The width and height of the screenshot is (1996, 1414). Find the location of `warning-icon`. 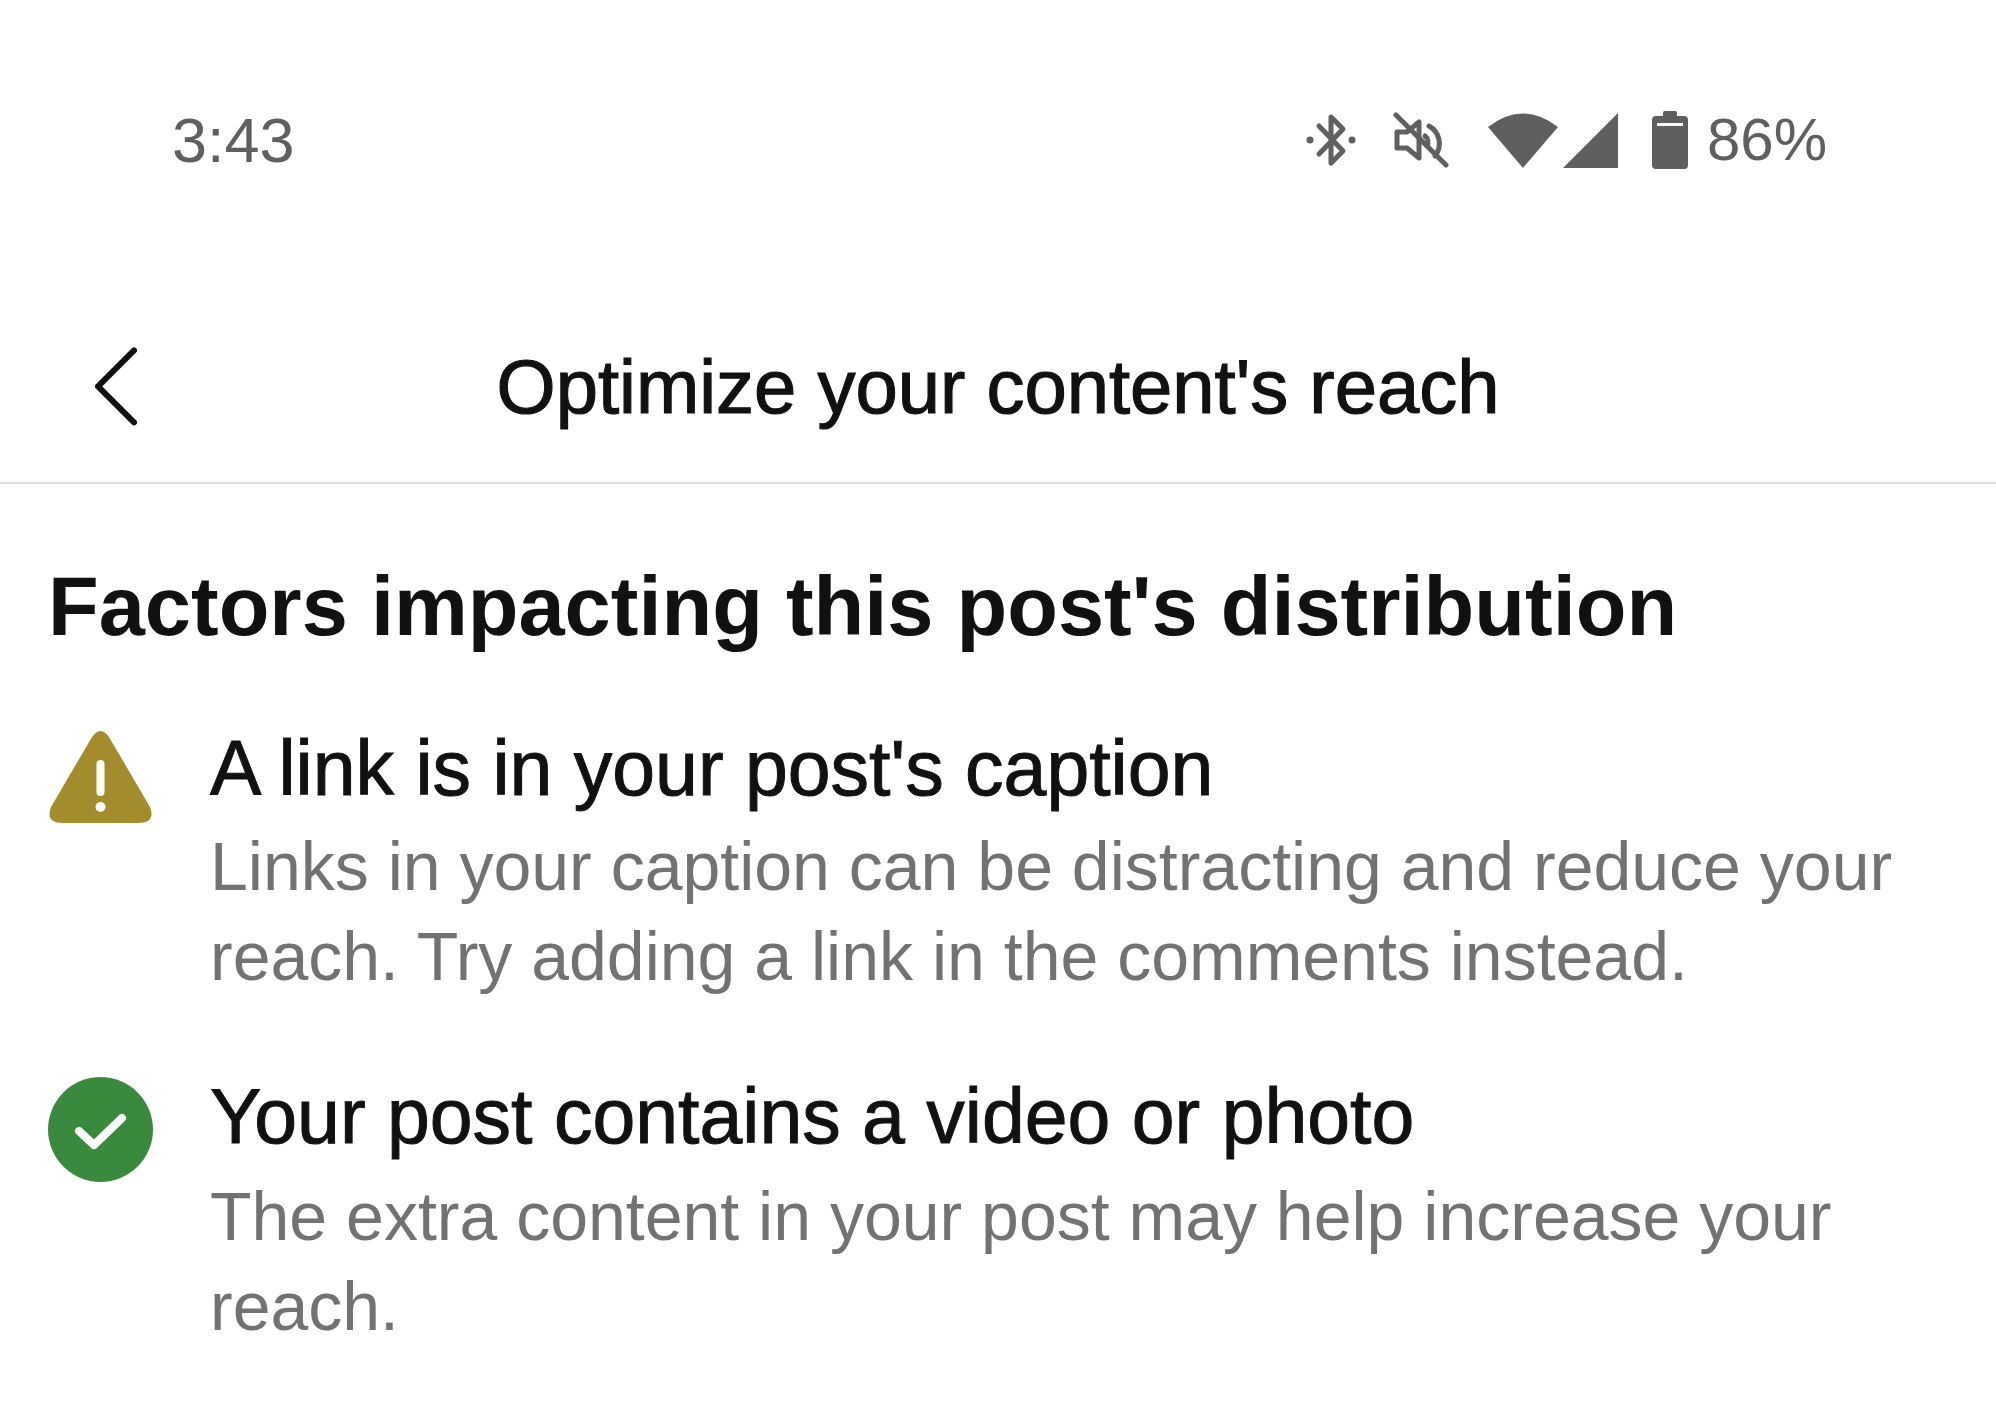

warning-icon is located at coordinates (100, 777).